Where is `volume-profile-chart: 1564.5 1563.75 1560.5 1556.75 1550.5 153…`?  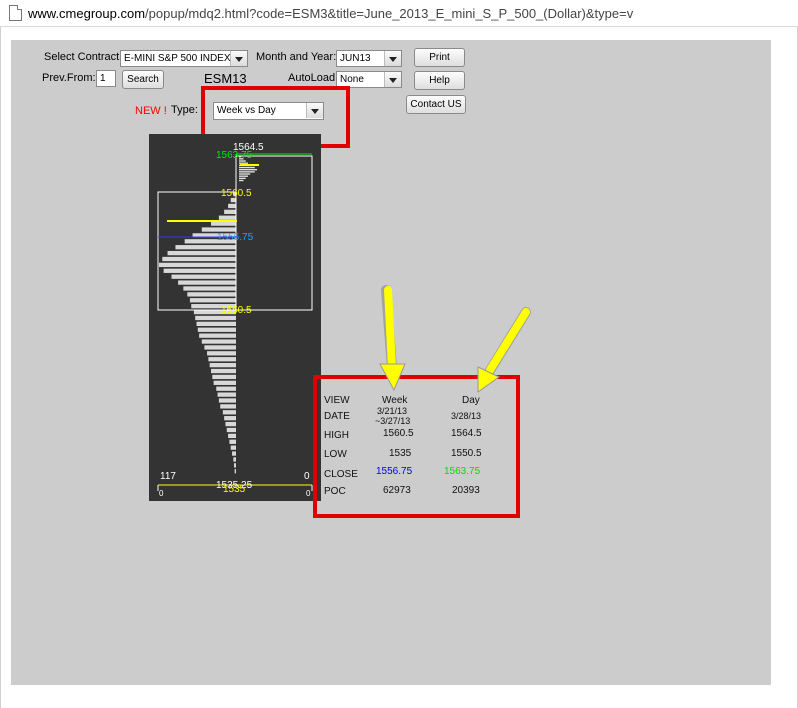
volume-profile-chart: 1564.5 1563.75 1560.5 1556.75 1550.5 153… is located at coordinates (235, 317).